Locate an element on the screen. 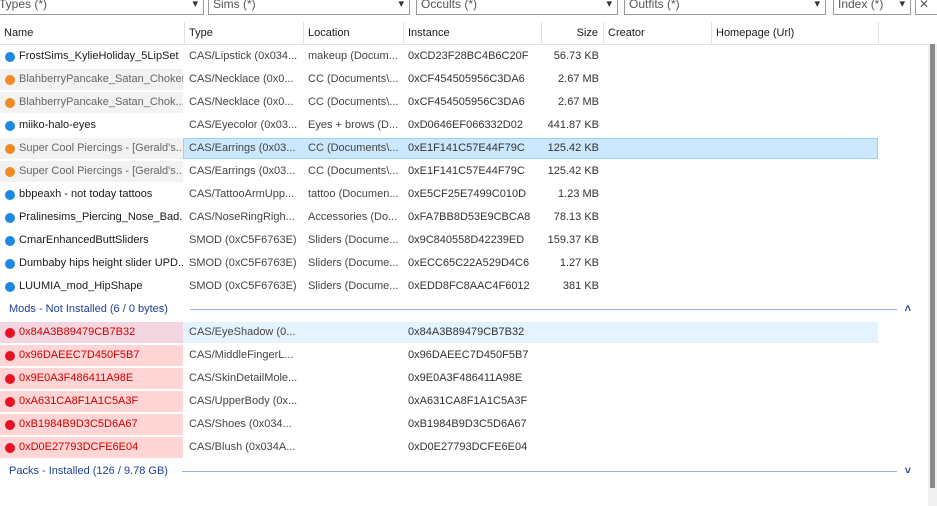 The image size is (937, 506). group-collapse-chevron-icon: ˄ is located at coordinates (908, 309).